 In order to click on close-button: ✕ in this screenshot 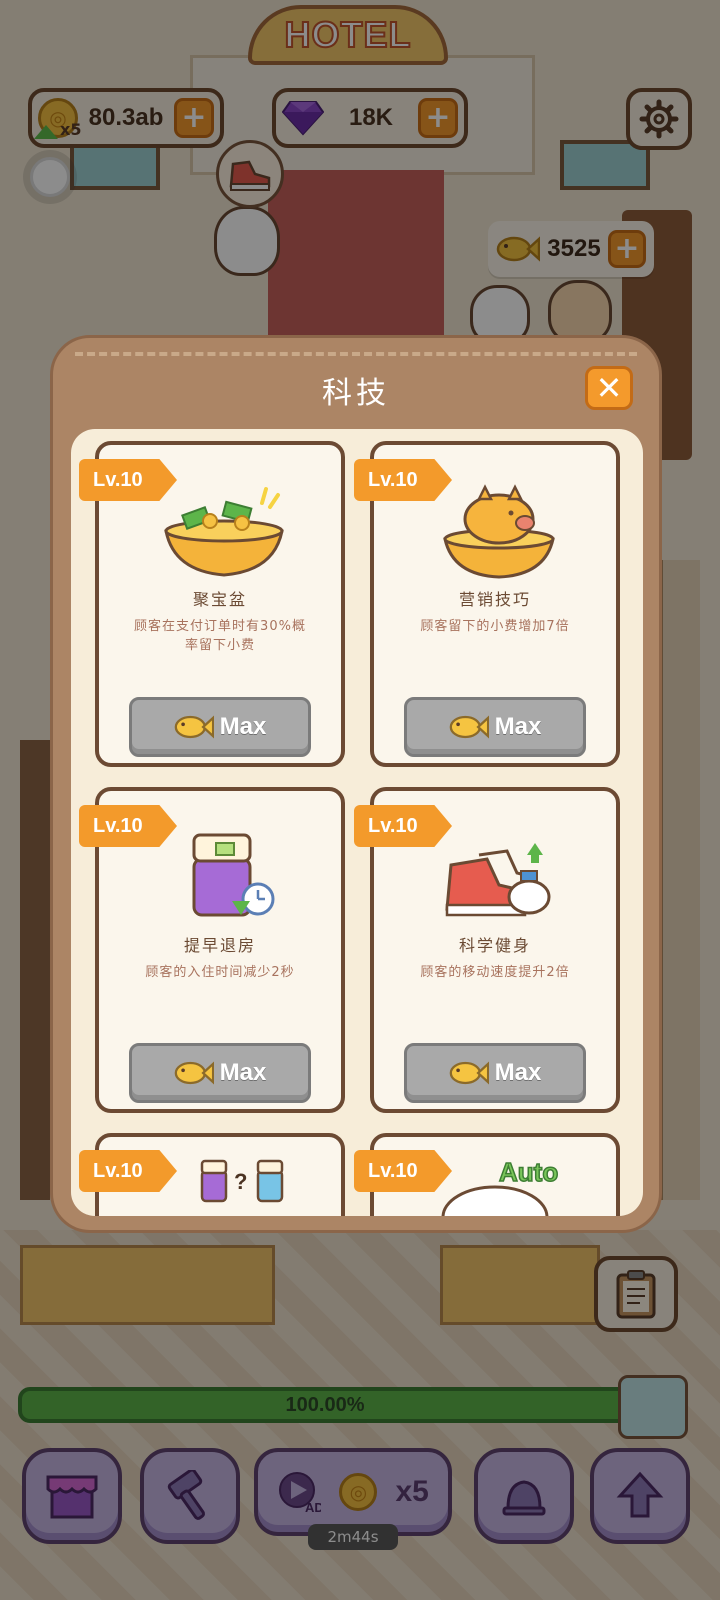, I will do `click(609, 388)`.